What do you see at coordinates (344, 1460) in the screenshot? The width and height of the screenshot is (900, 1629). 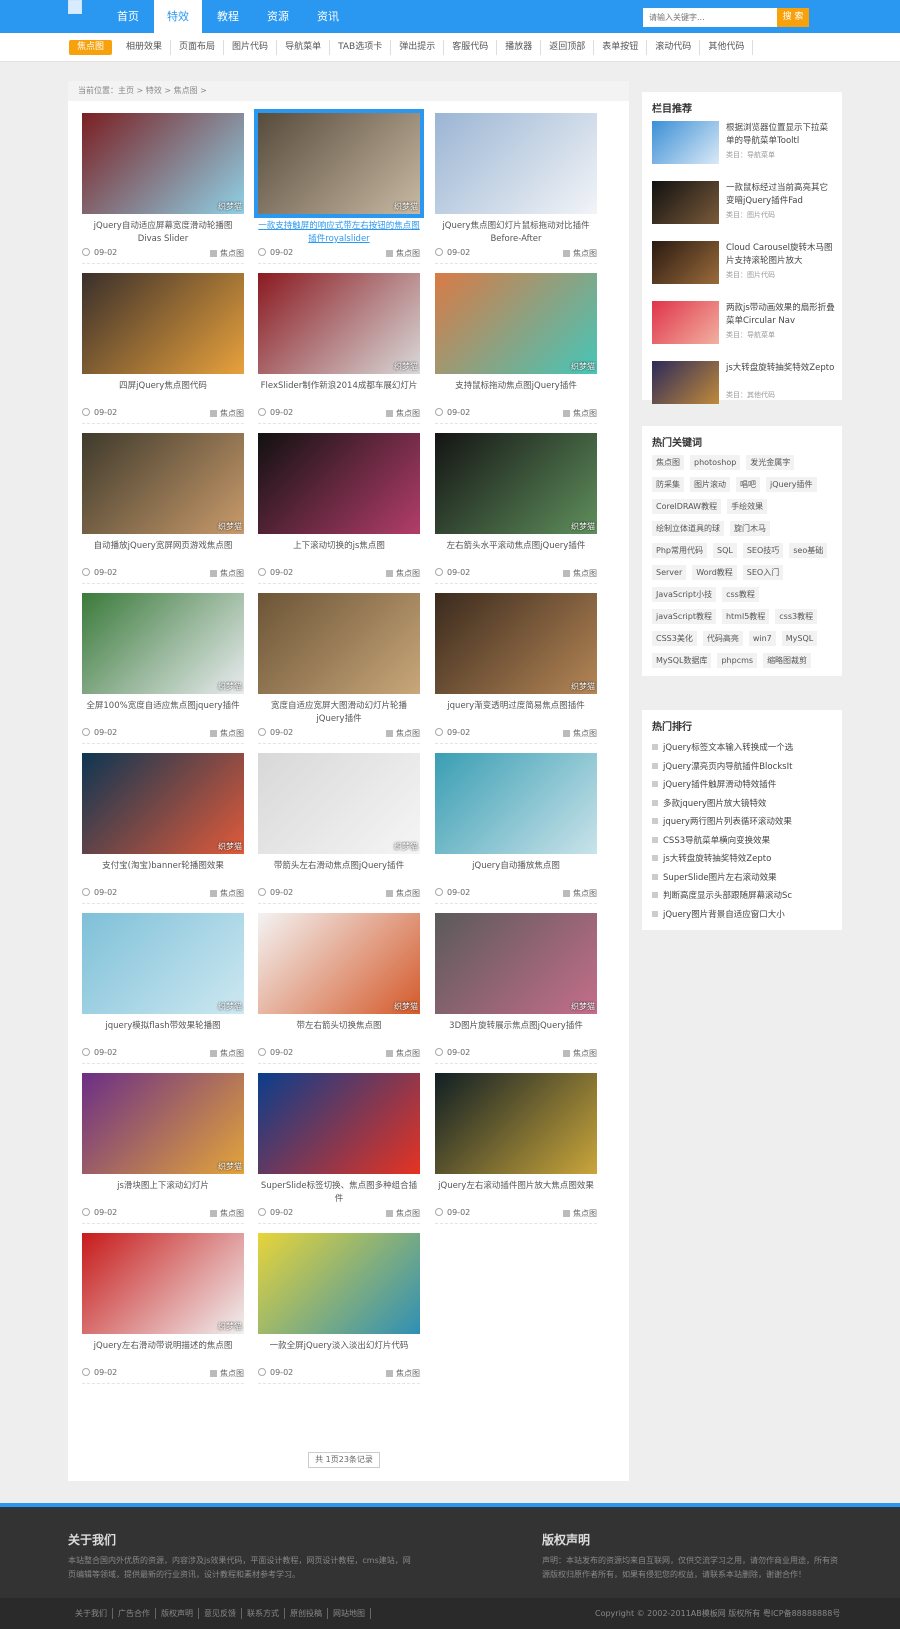 I see `pagination: 共 1页23条记录` at bounding box center [344, 1460].